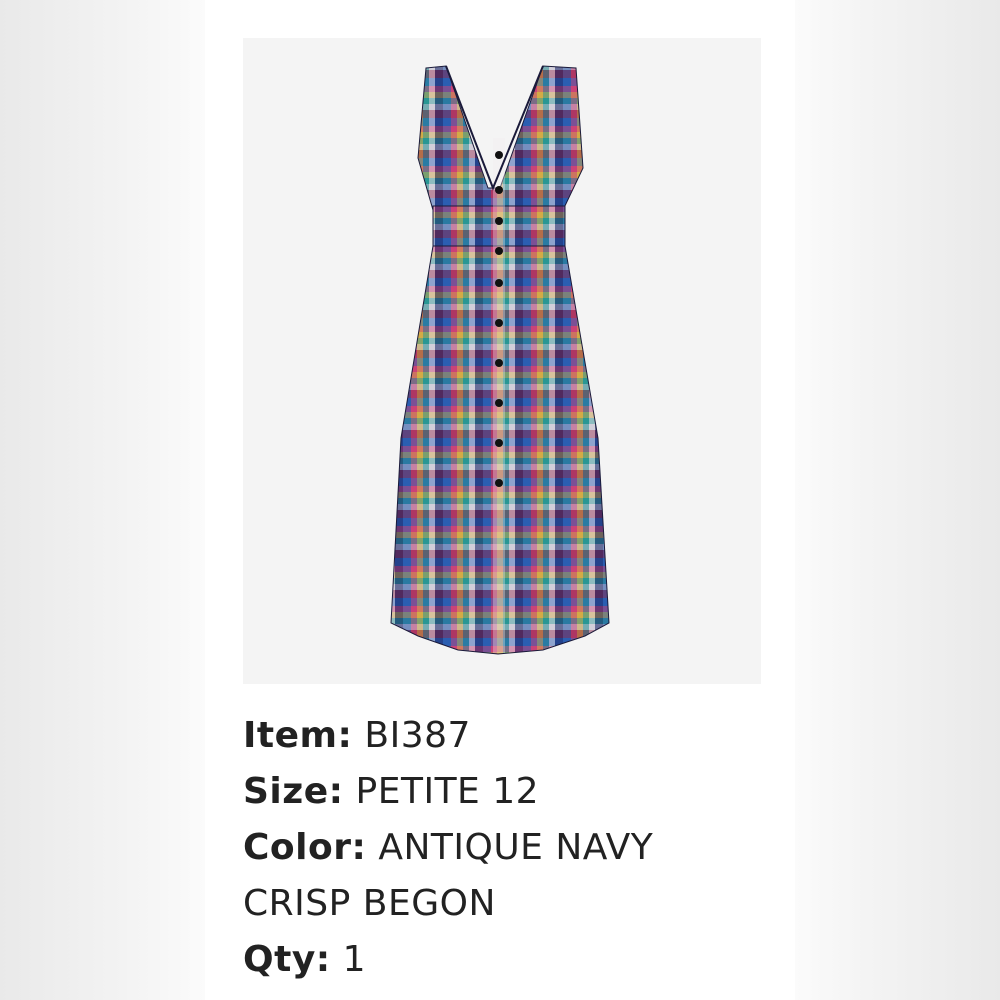 This screenshot has width=1000, height=1000. I want to click on plaid-dress-illustration, so click(500, 360).